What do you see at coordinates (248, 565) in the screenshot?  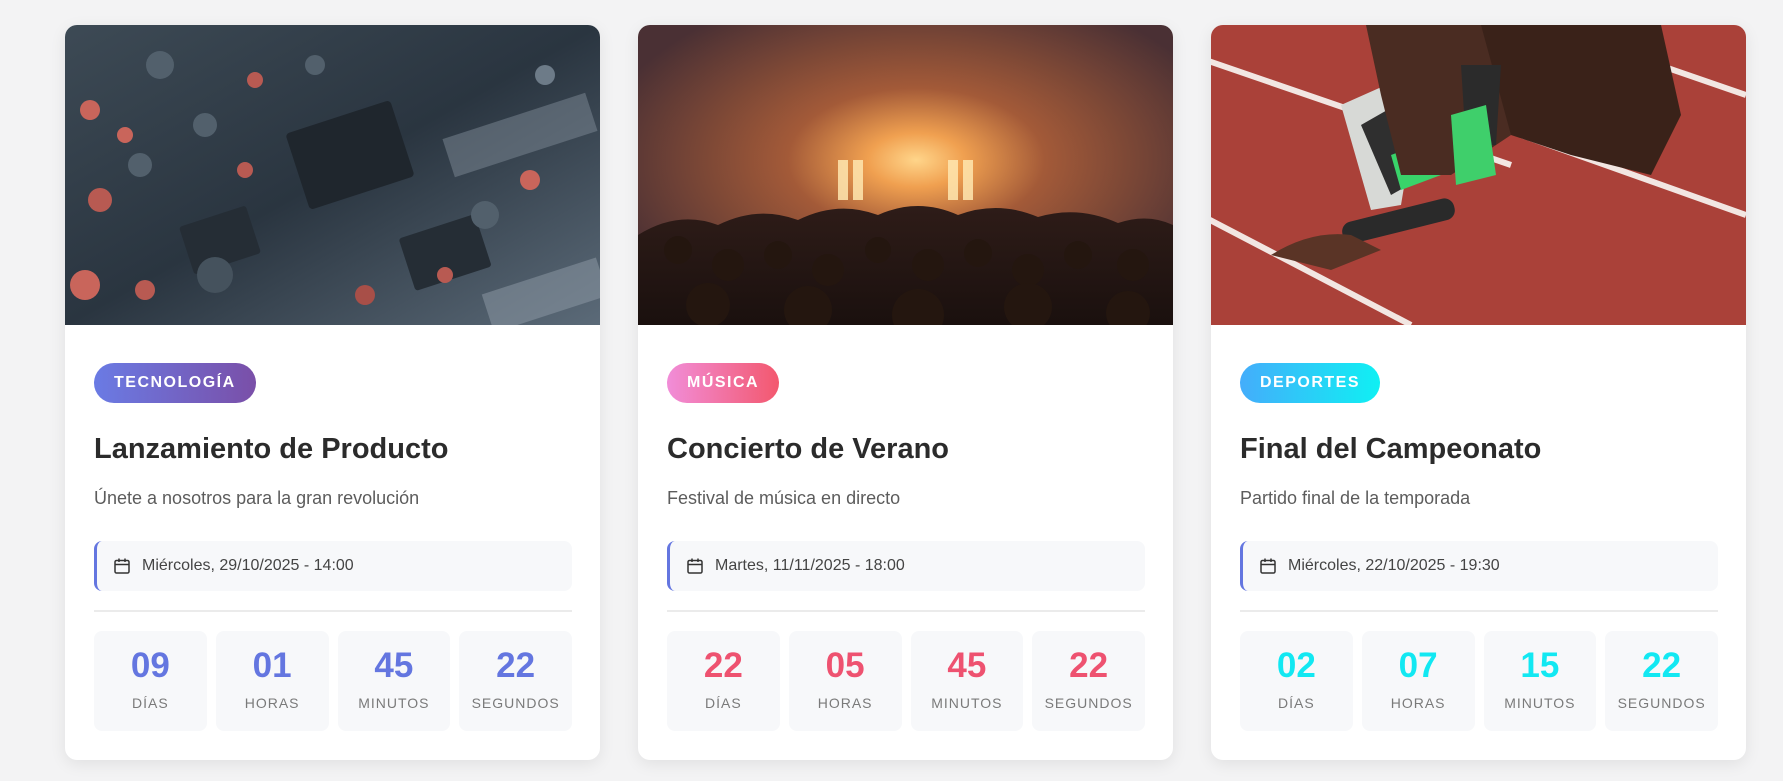 I see `event-date-text: Miércoles, 29/10/2025 - 14:00` at bounding box center [248, 565].